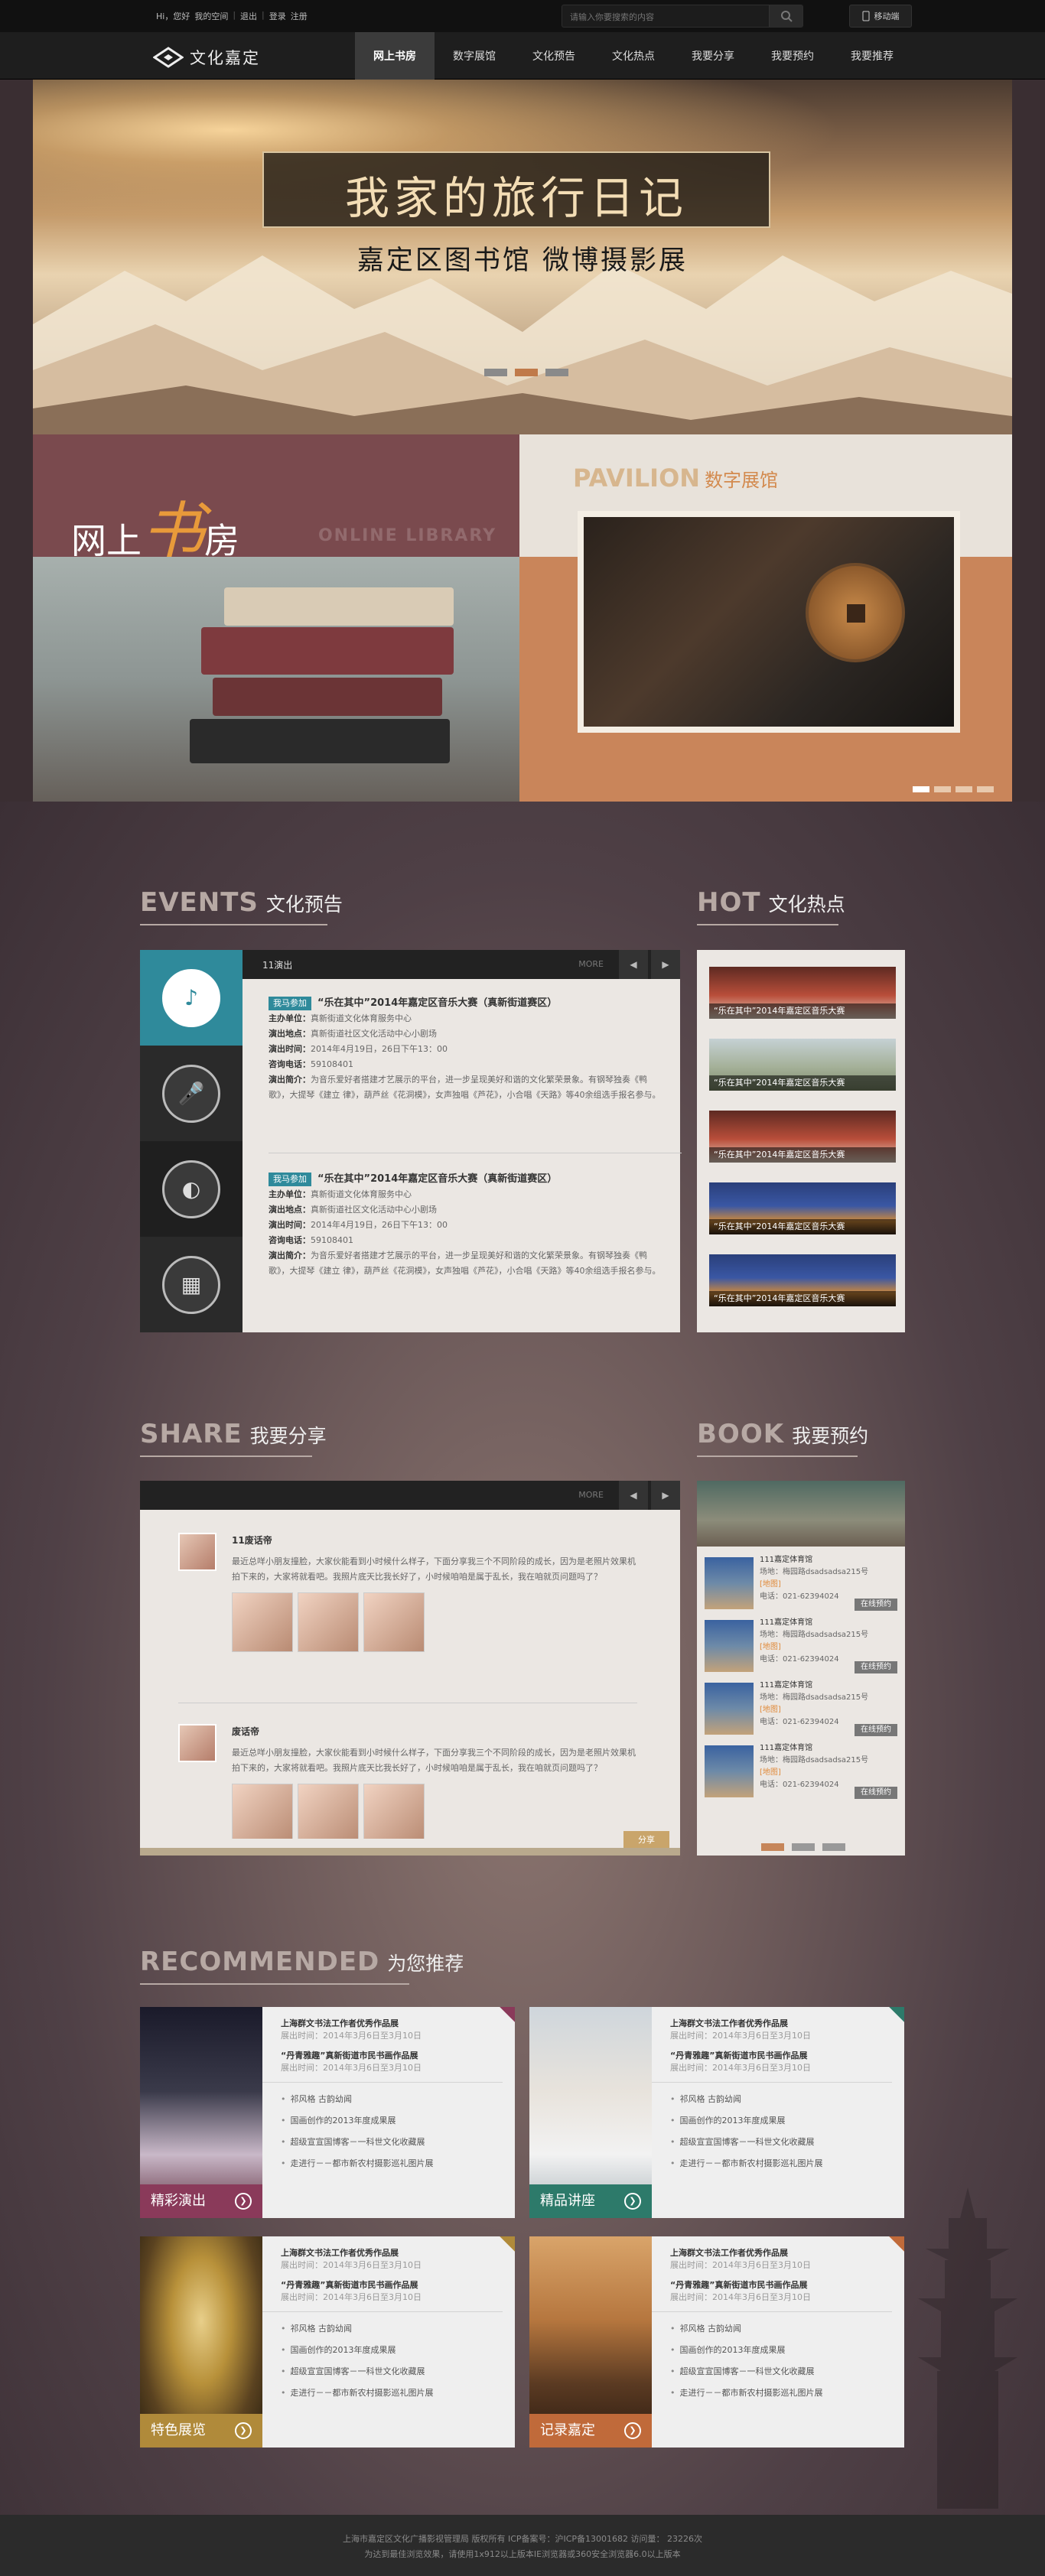 This screenshot has width=1045, height=2576. What do you see at coordinates (191, 1284) in the screenshot?
I see `category-calendar: ▦` at bounding box center [191, 1284].